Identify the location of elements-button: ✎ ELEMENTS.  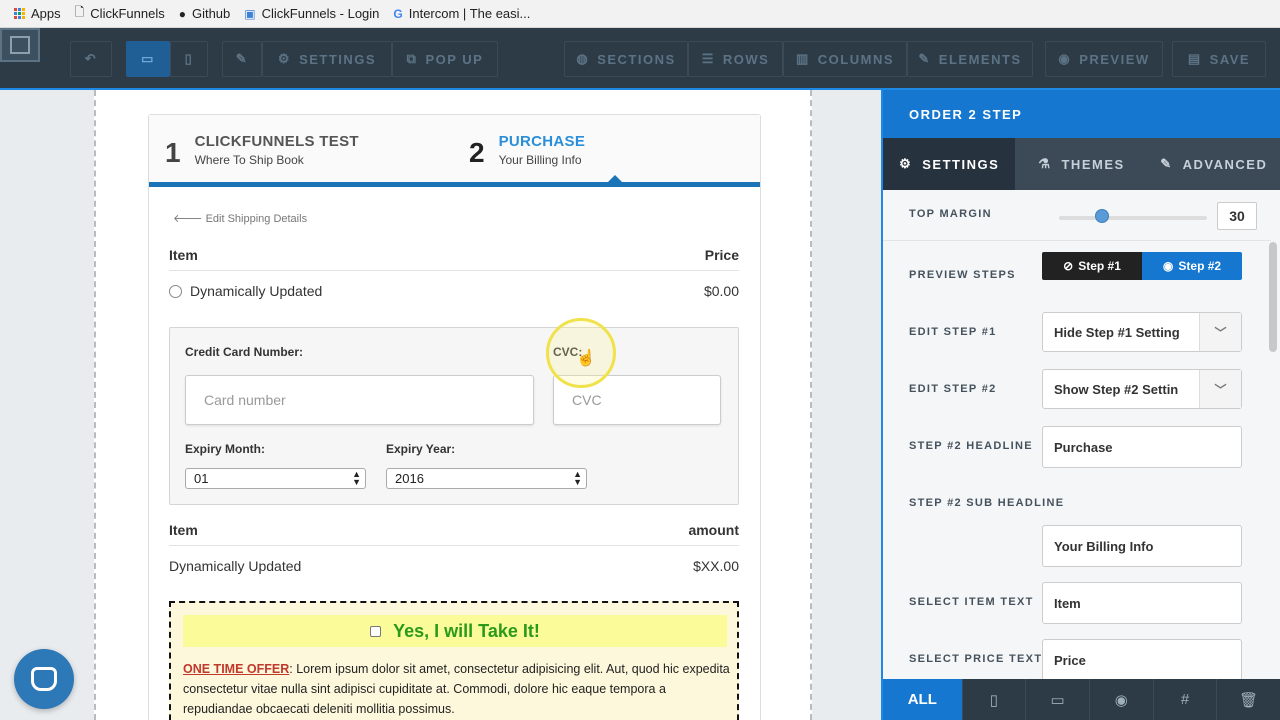
(970, 59).